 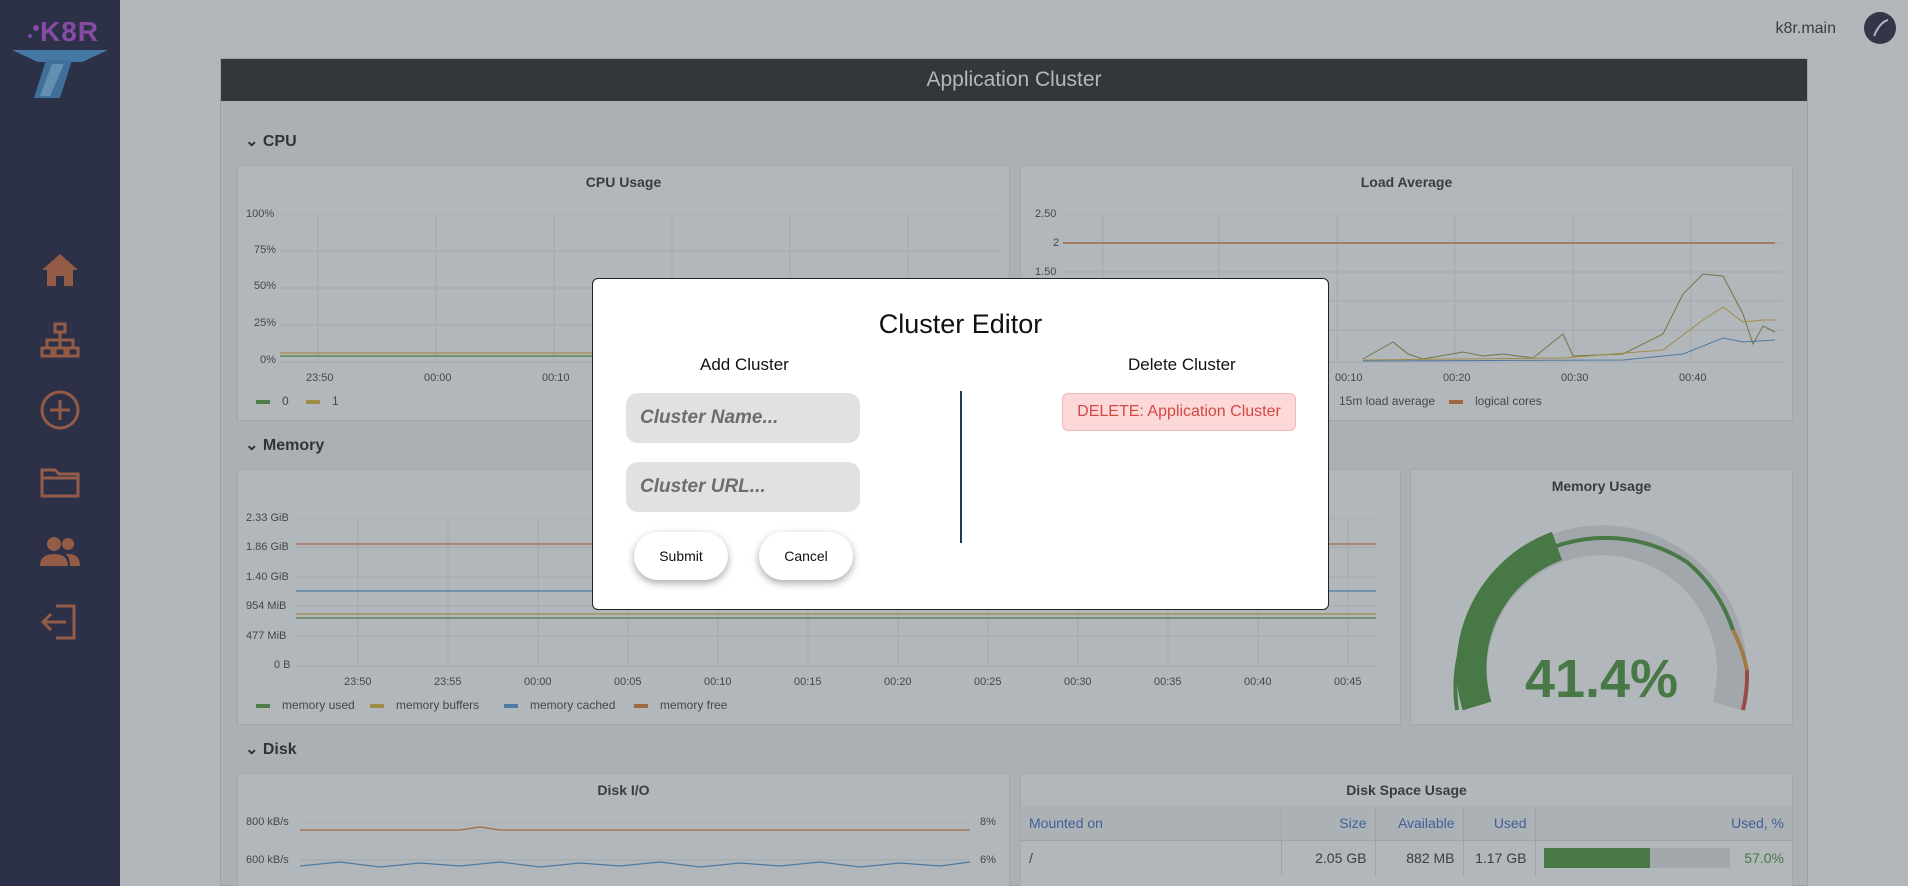 I want to click on y-tick: 50%, so click(x=265, y=286).